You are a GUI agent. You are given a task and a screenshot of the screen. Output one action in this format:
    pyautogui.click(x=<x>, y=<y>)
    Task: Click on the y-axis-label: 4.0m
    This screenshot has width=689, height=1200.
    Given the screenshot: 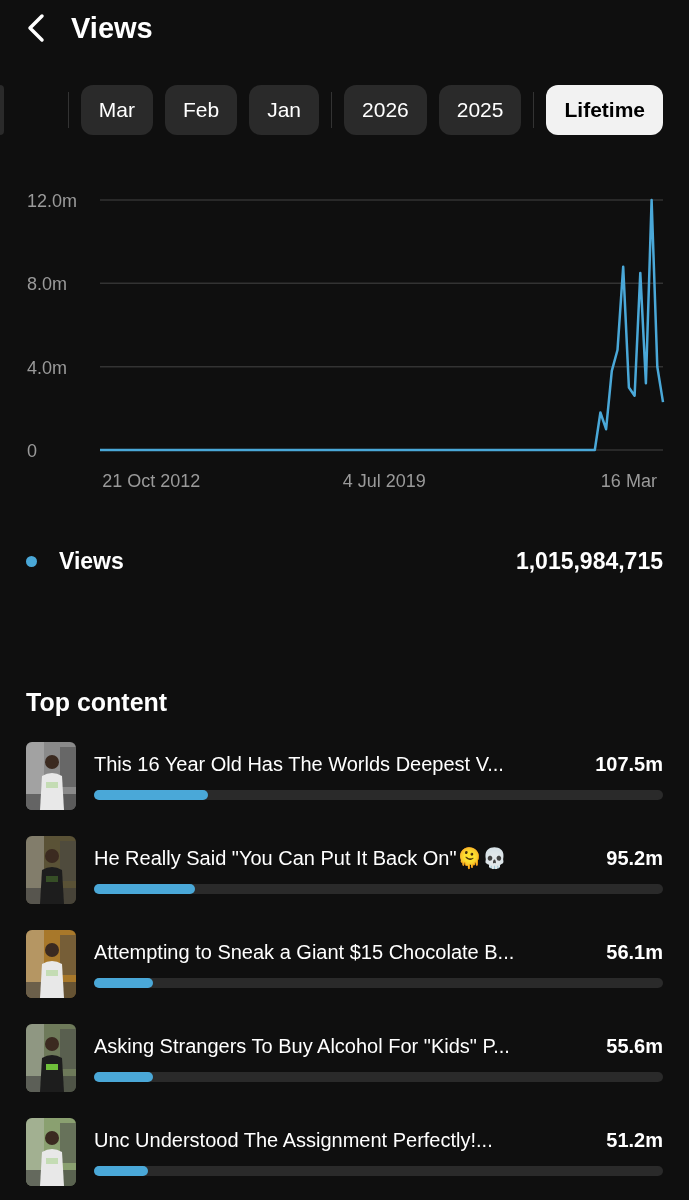 What is the action you would take?
    pyautogui.click(x=47, y=367)
    